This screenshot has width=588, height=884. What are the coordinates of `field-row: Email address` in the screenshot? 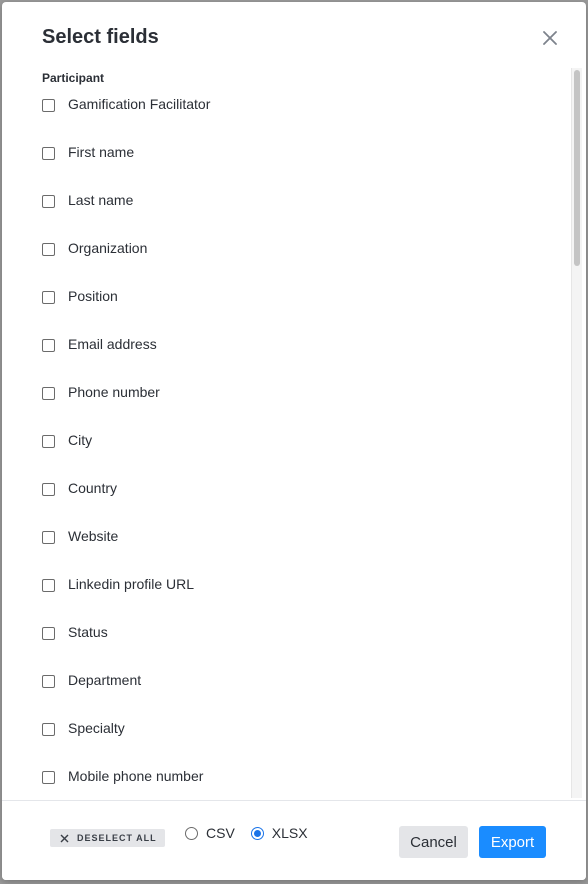 It's located at (126, 358).